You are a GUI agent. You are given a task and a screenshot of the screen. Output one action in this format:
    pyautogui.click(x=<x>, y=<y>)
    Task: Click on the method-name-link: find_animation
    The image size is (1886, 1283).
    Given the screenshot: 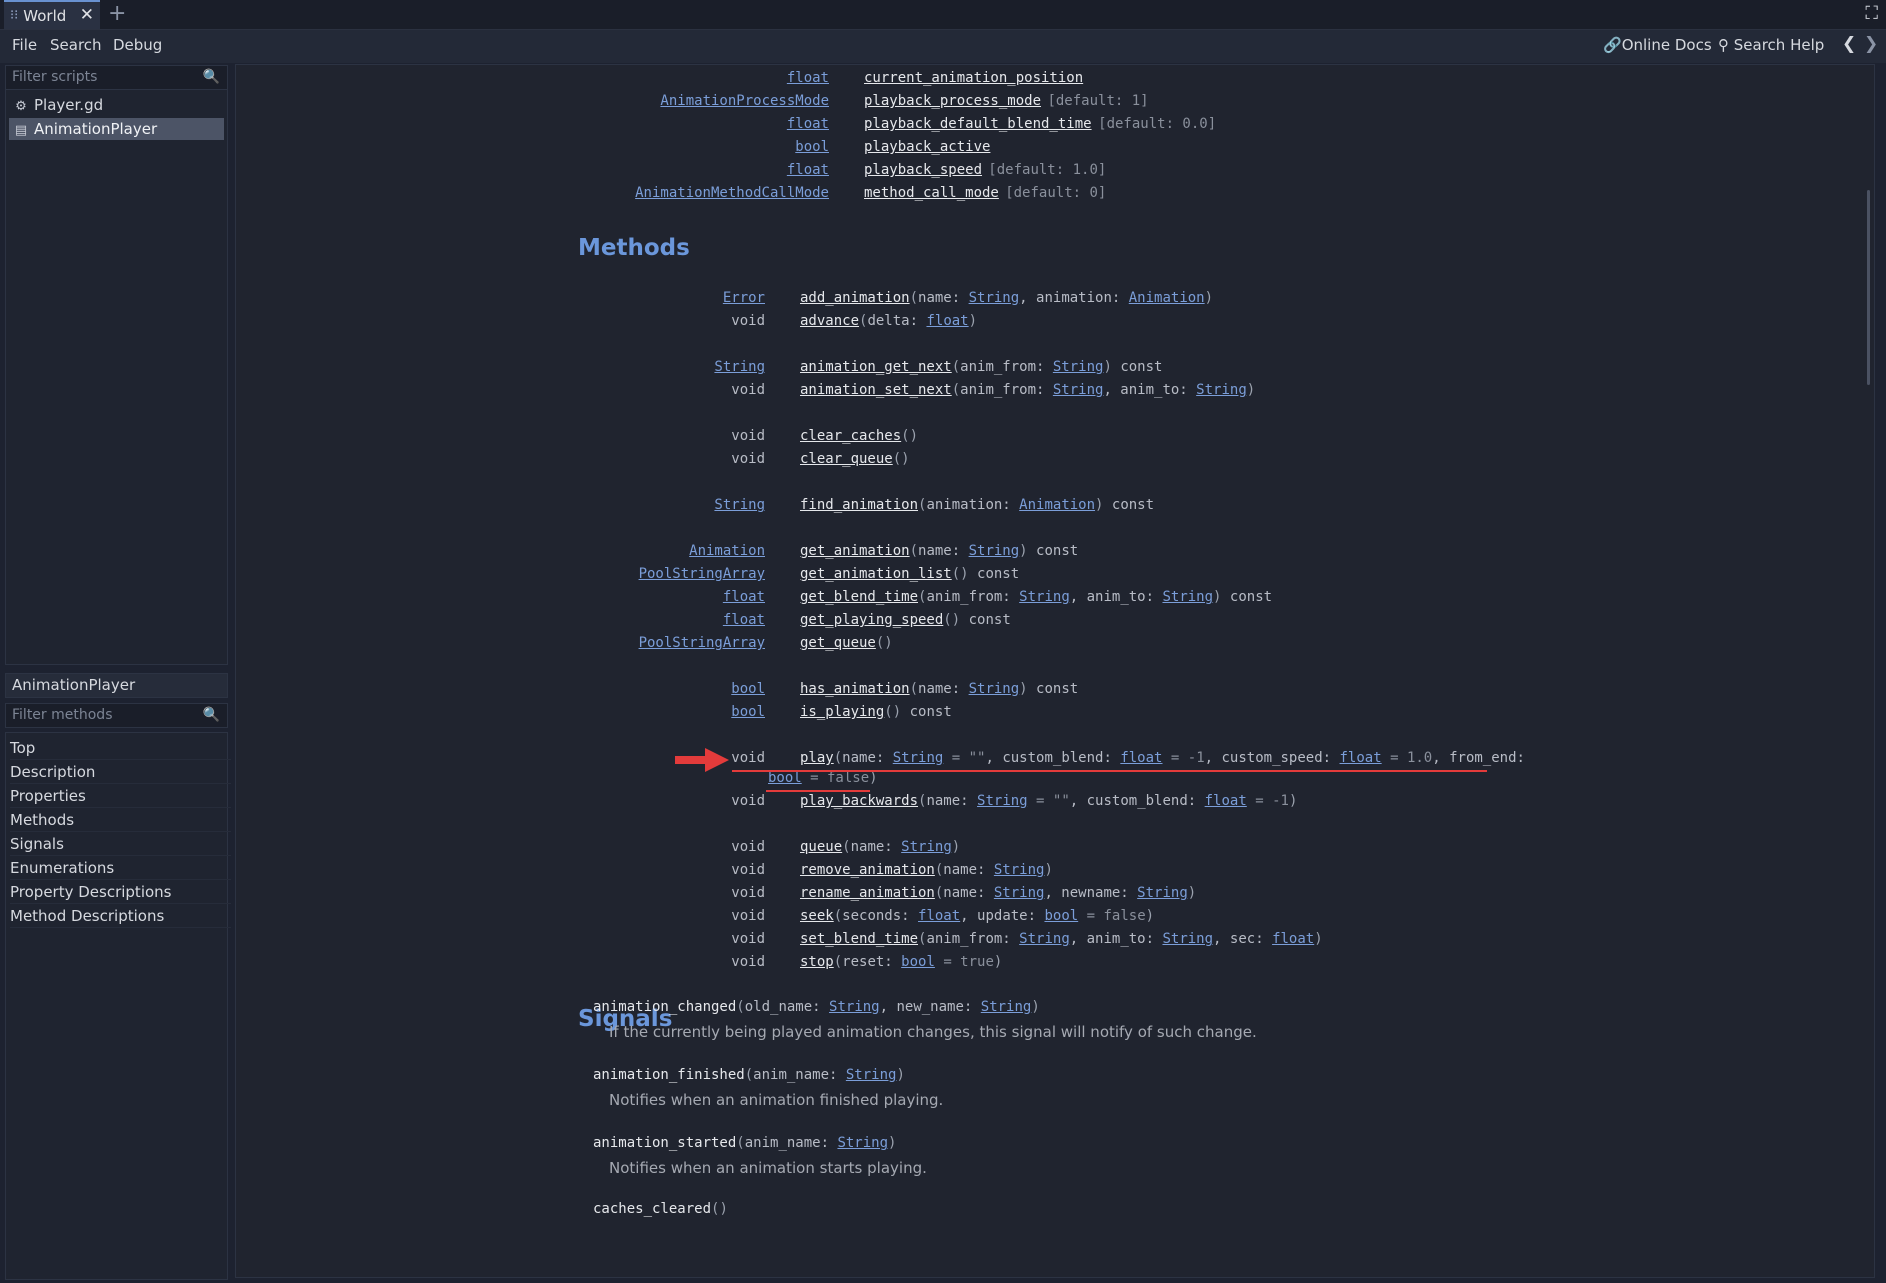 What is the action you would take?
    pyautogui.click(x=859, y=505)
    